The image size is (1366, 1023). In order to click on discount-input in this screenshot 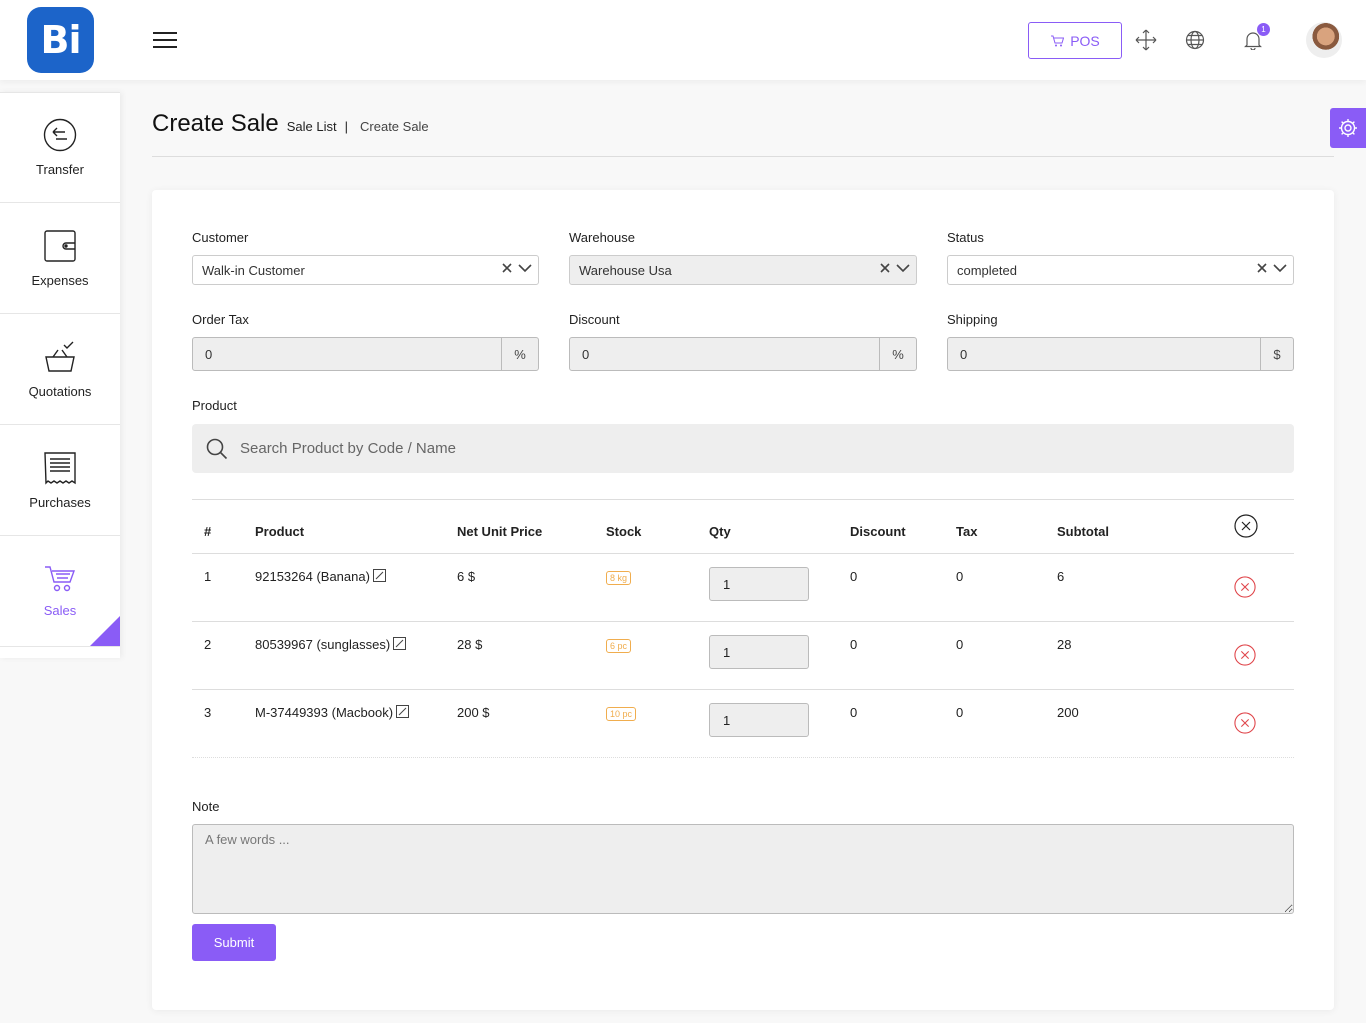, I will do `click(724, 354)`.